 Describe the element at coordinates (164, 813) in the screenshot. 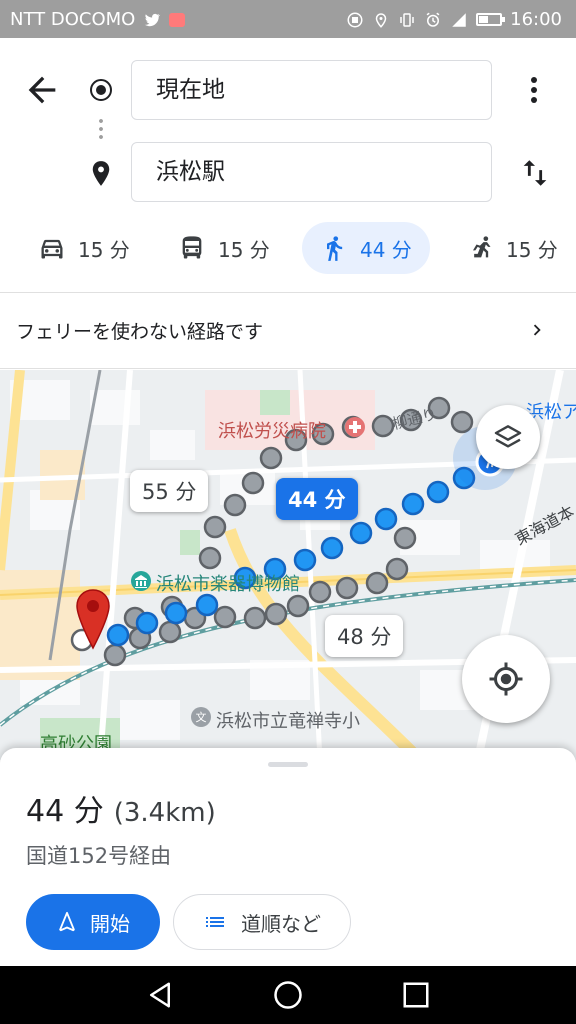

I see `route-distance: (3.4km)` at that location.